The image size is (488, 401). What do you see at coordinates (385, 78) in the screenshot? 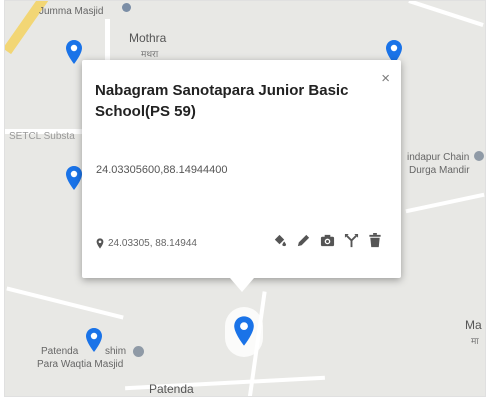
I see `close-icon: ×` at bounding box center [385, 78].